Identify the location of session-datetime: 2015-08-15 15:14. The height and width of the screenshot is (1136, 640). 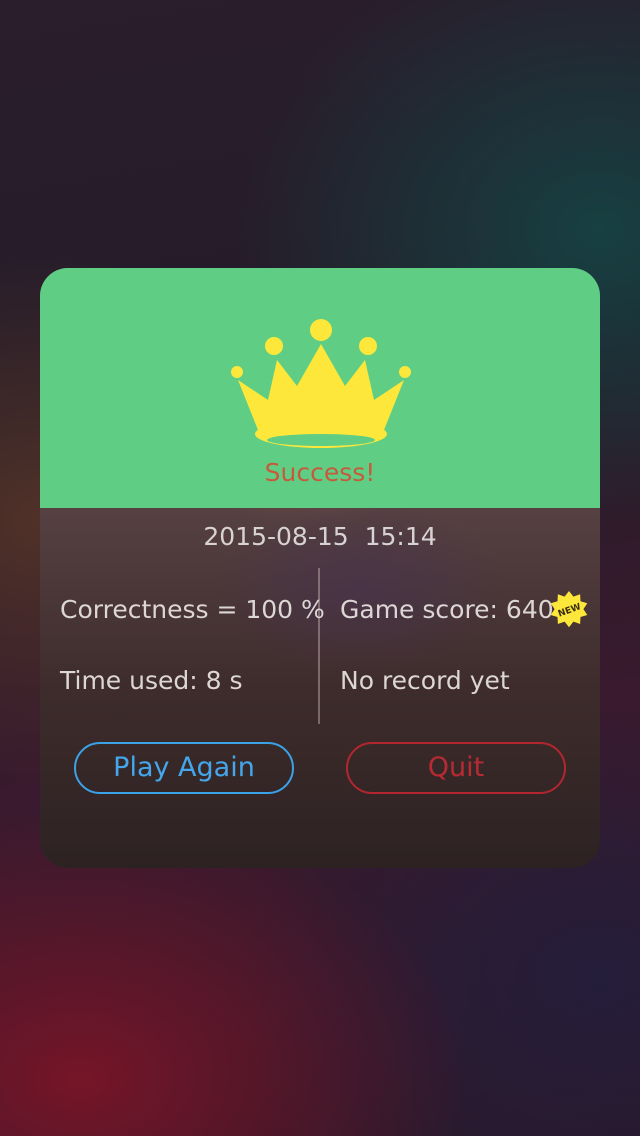
(320, 536).